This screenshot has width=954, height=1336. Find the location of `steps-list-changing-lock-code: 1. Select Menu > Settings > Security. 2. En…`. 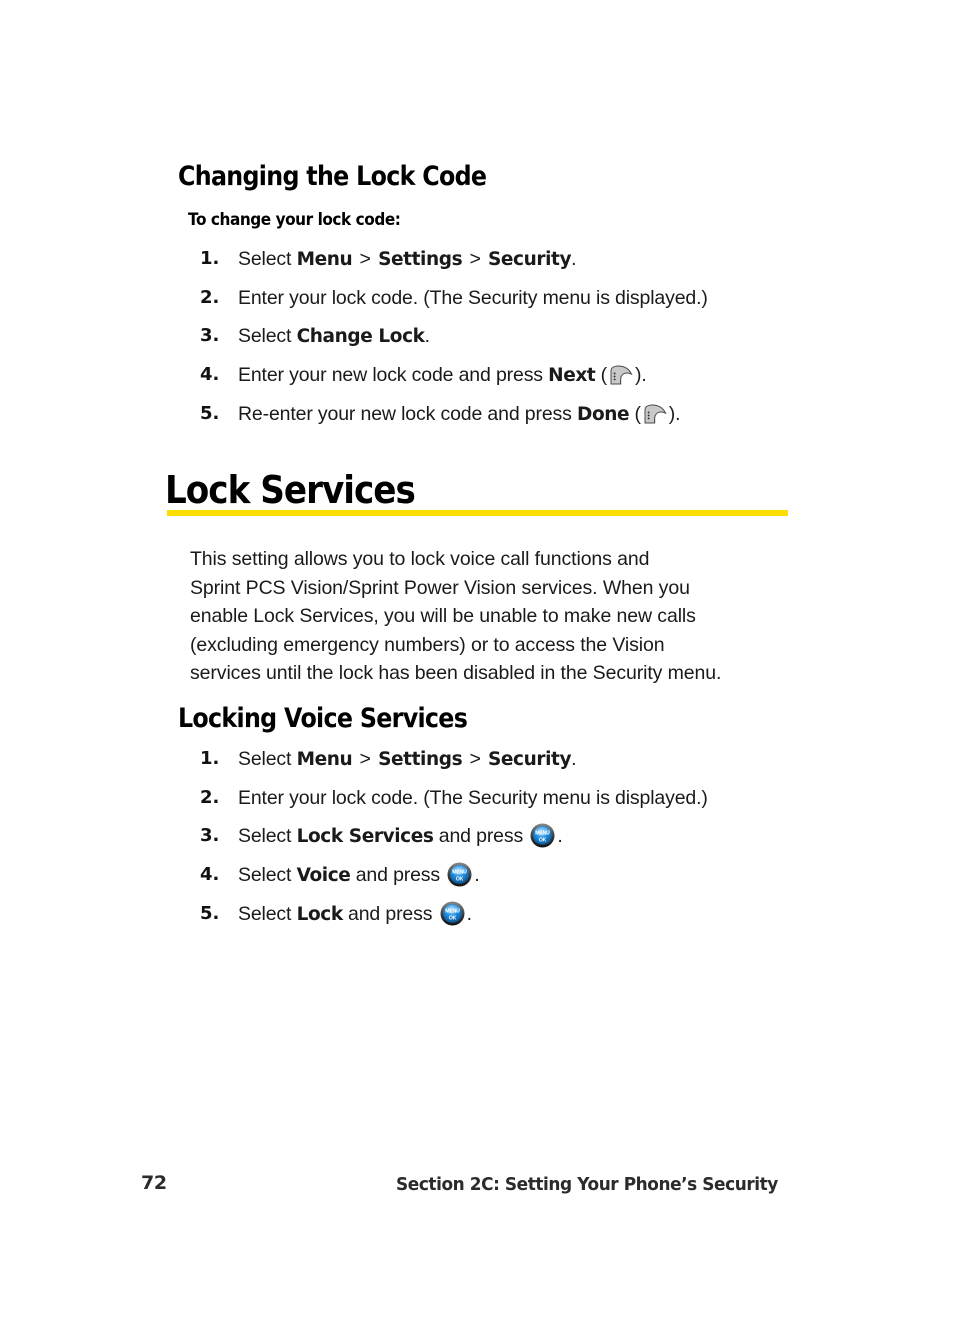

steps-list-changing-lock-code: 1. Select Menu > Settings > Security. 2. En… is located at coordinates (510, 342).